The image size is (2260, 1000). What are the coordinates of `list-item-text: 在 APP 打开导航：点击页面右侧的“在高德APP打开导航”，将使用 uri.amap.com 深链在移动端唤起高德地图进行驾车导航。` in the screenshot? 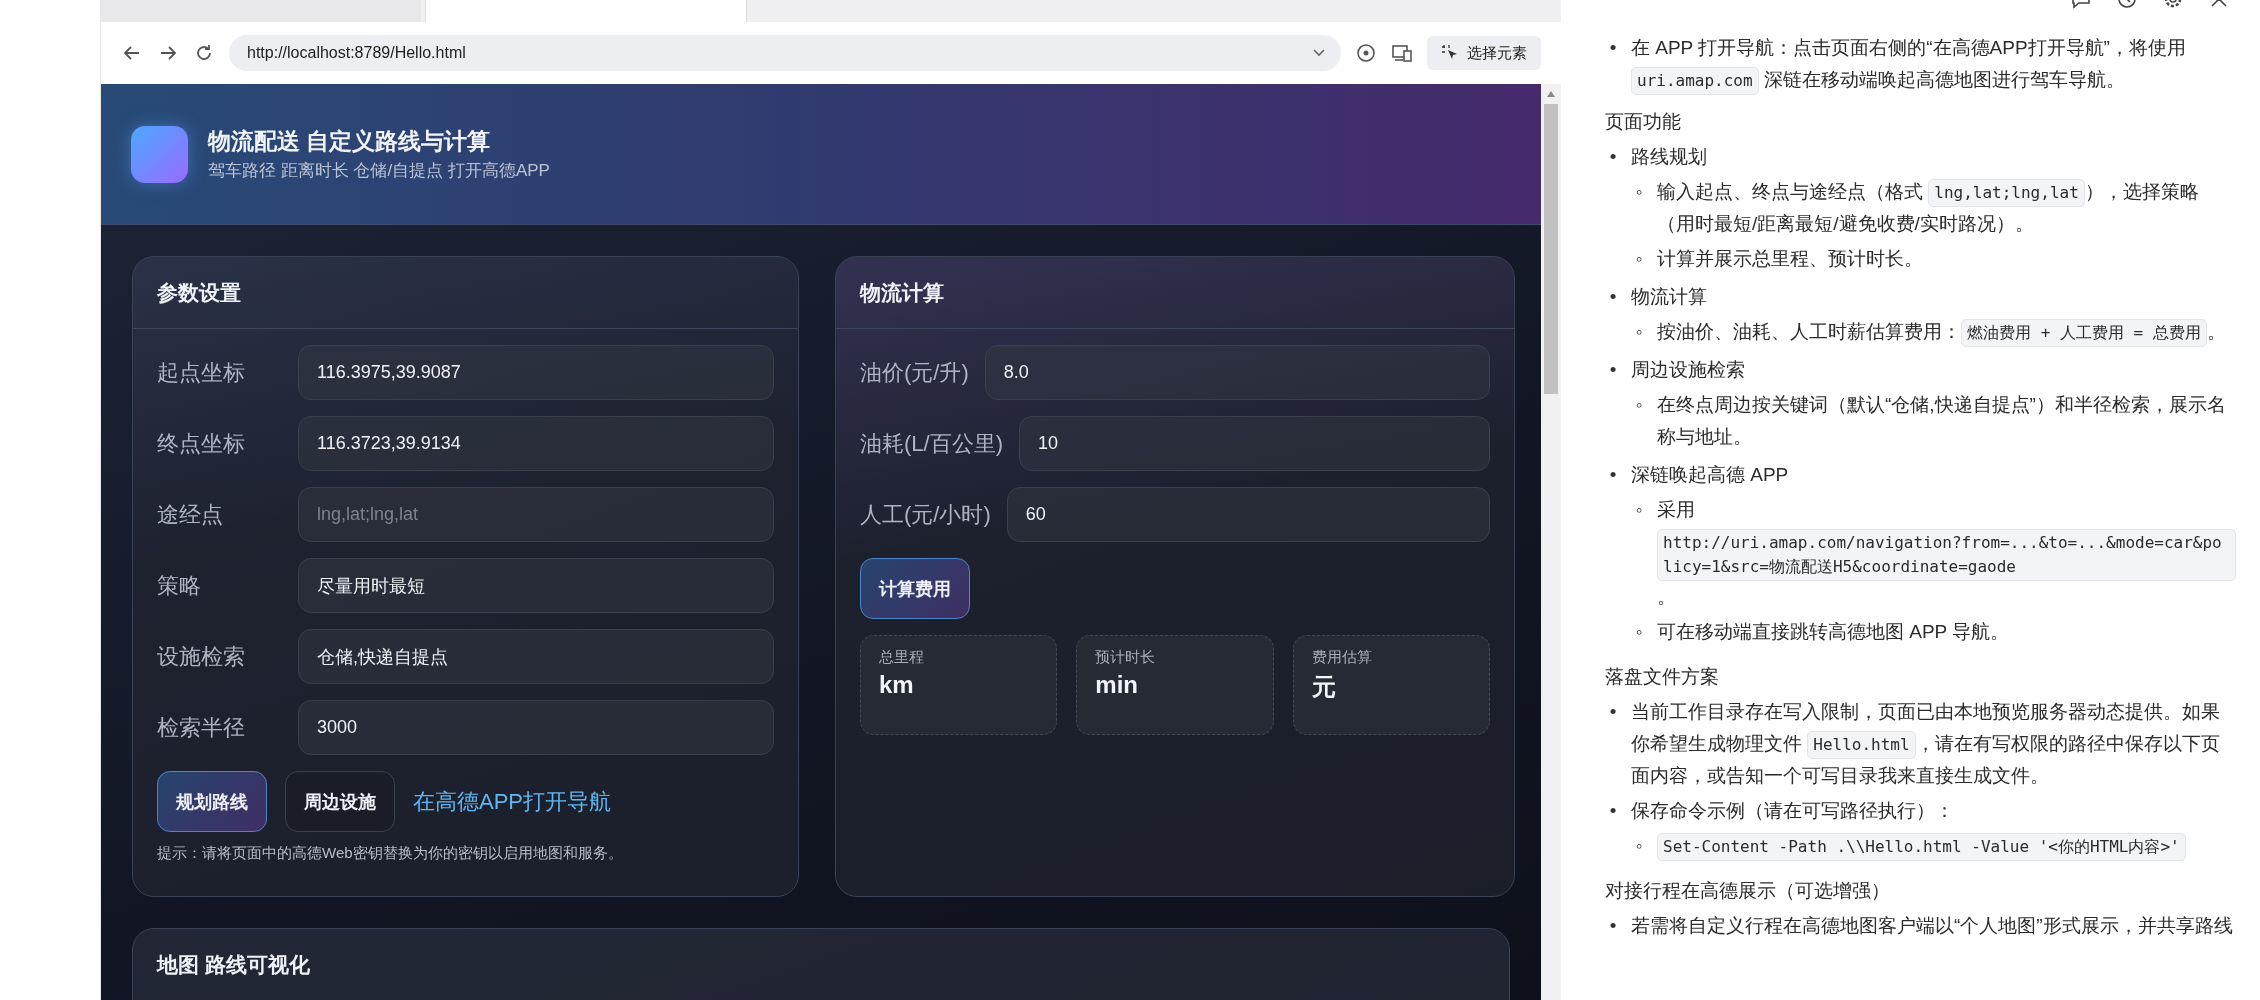 It's located at (1933, 64).